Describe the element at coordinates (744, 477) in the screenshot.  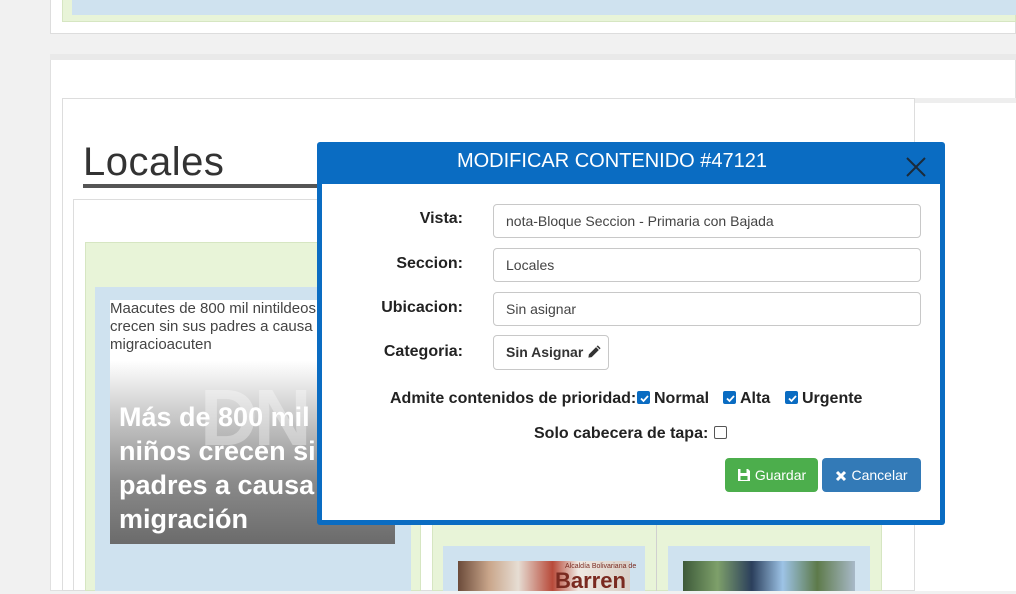
I see `save-icon` at that location.